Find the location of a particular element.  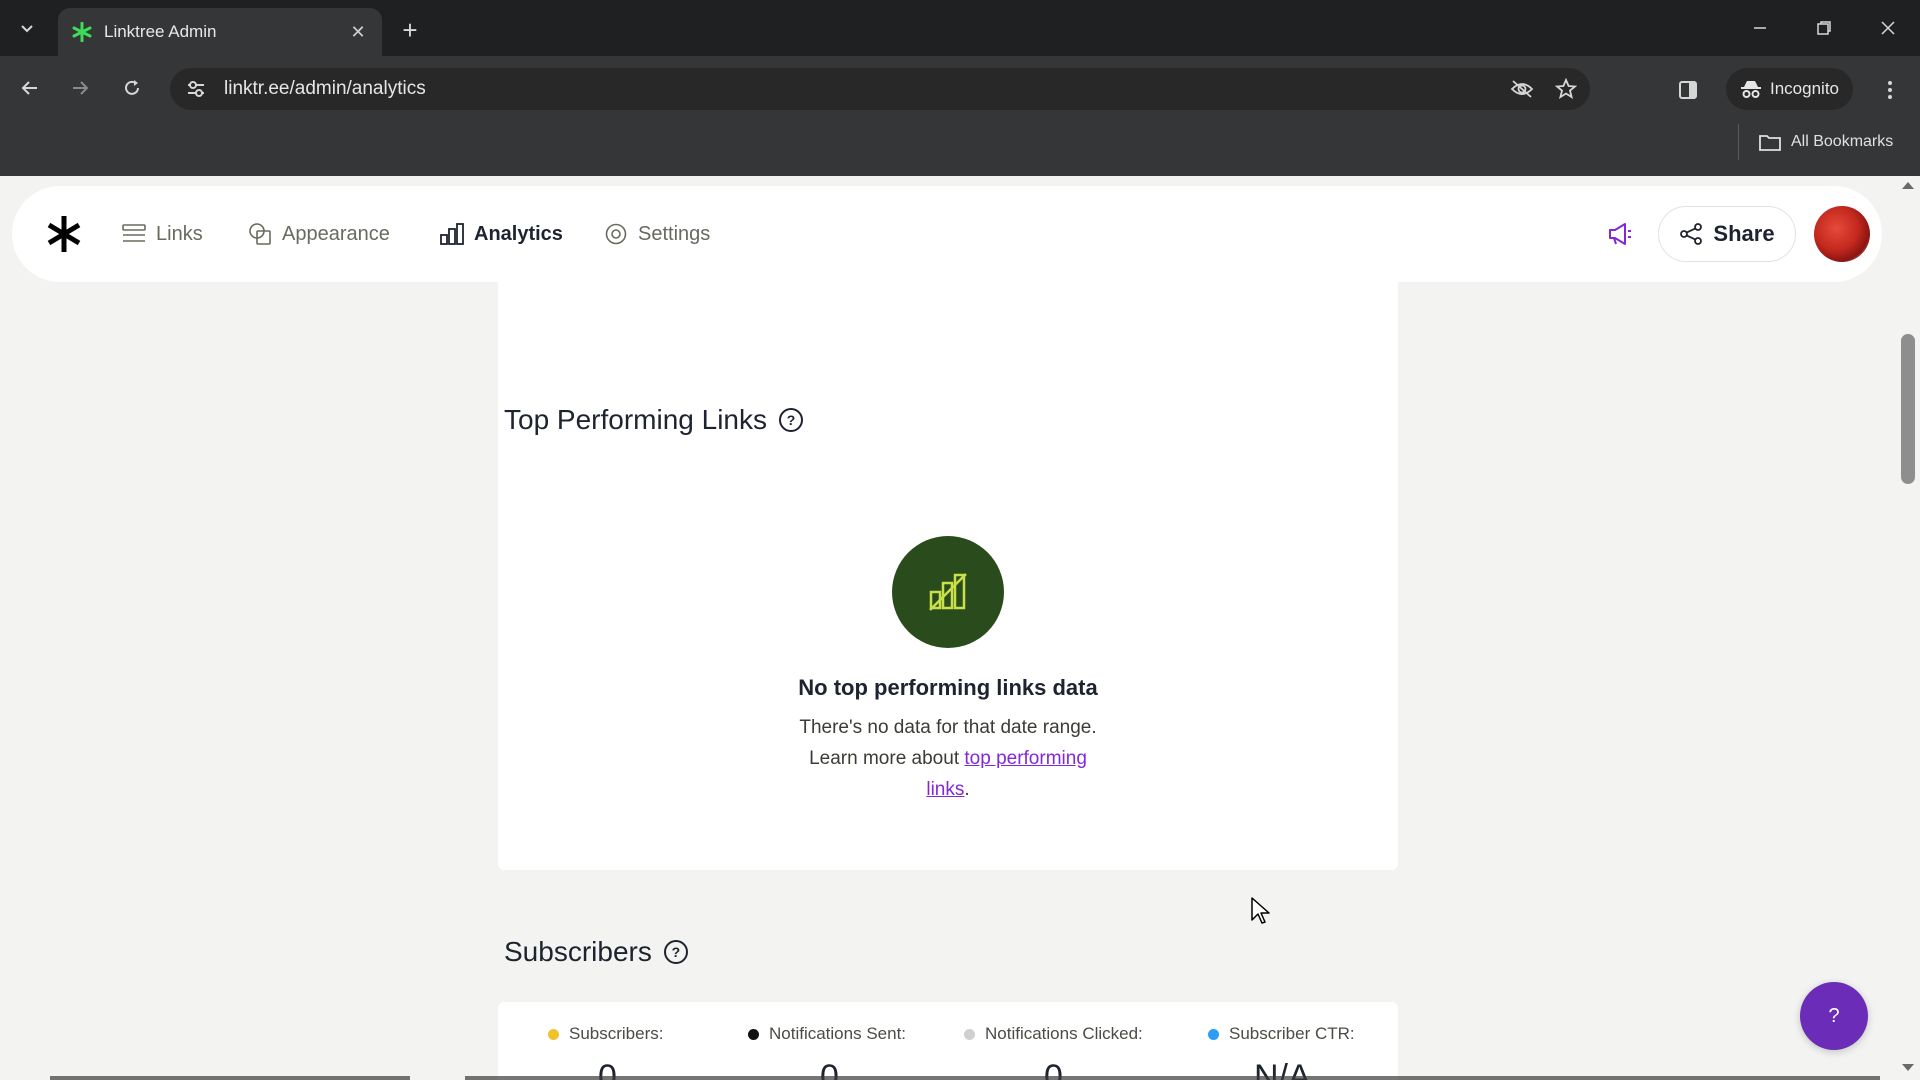

help-chat-button: ? is located at coordinates (1834, 1016).